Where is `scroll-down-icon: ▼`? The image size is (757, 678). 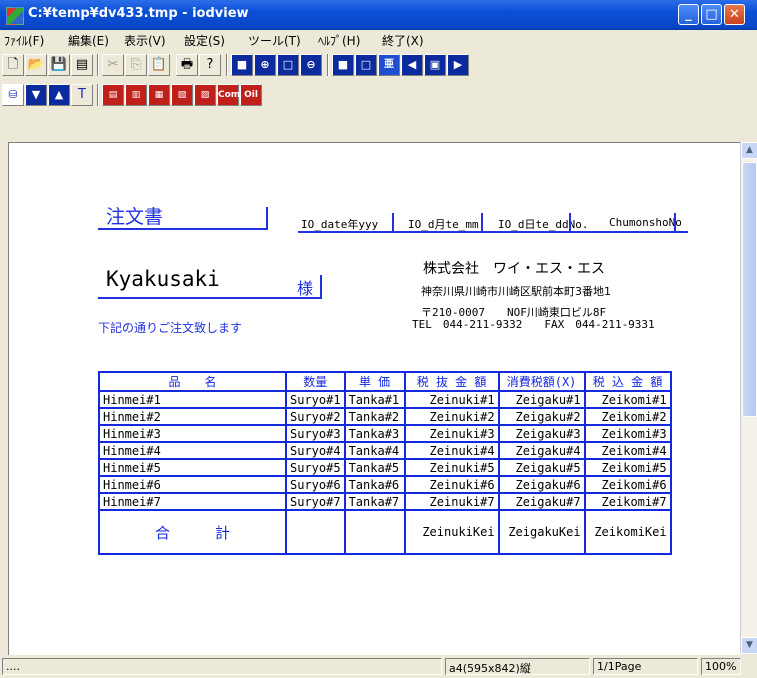 scroll-down-icon: ▼ is located at coordinates (749, 645).